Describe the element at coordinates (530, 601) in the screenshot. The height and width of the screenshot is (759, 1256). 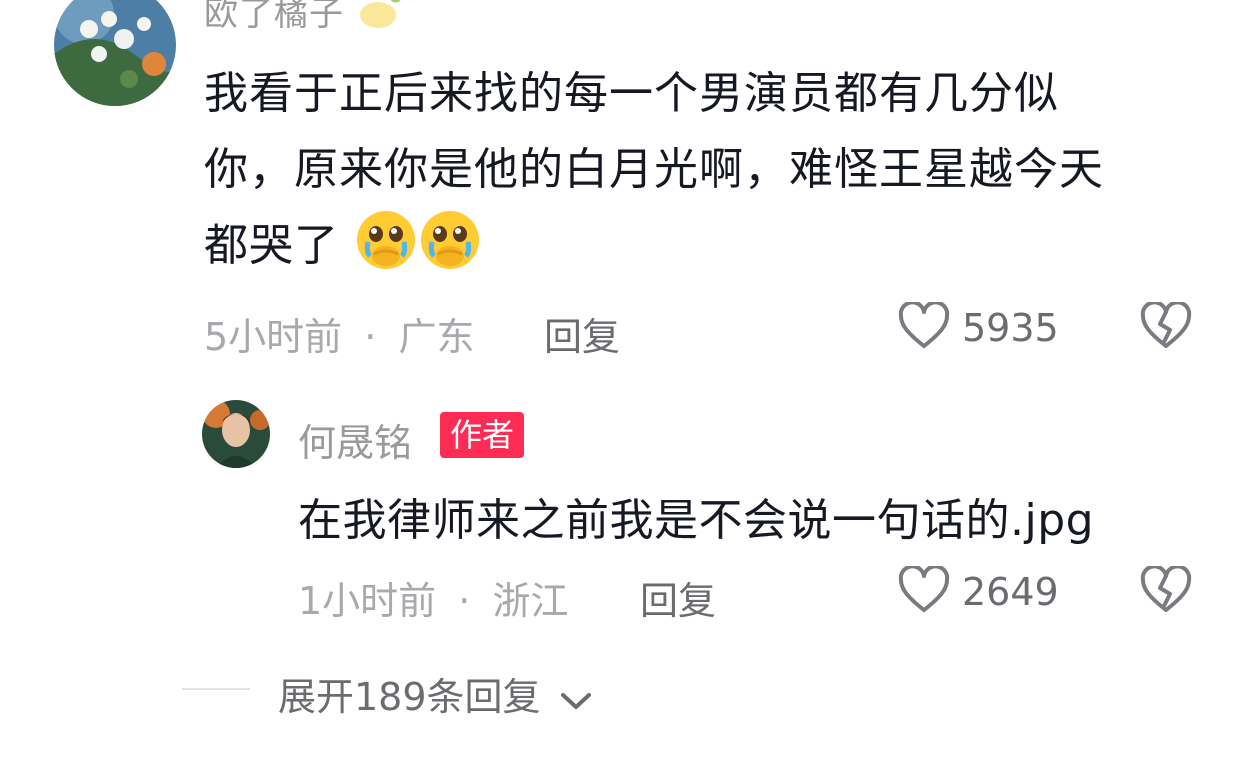
I see `reply-location: 浙江` at that location.